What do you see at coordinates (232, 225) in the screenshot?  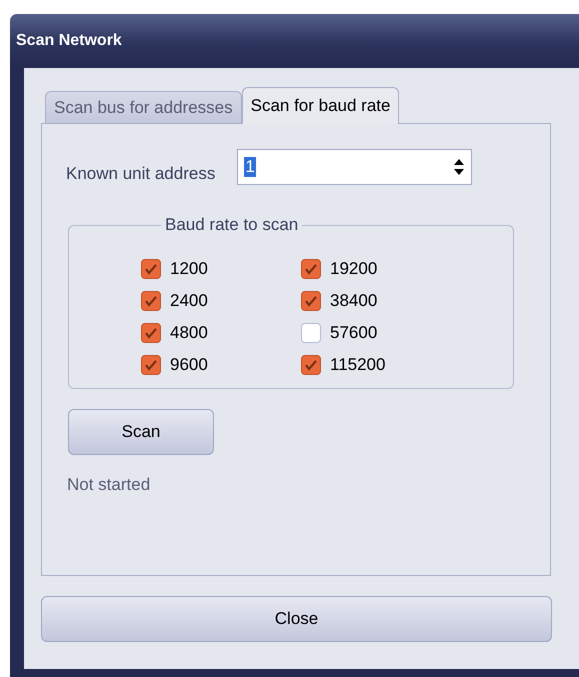 I see `group-title: Baud rate to scan` at bounding box center [232, 225].